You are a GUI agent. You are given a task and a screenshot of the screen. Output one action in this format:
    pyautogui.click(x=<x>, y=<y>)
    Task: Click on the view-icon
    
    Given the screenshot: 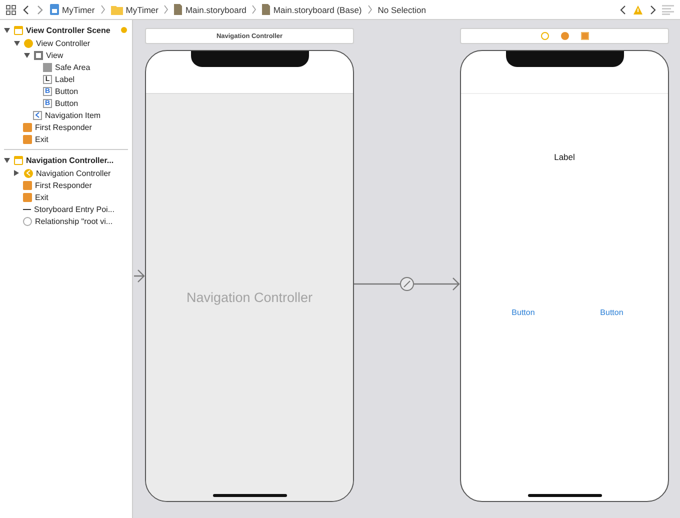 What is the action you would take?
    pyautogui.click(x=38, y=55)
    